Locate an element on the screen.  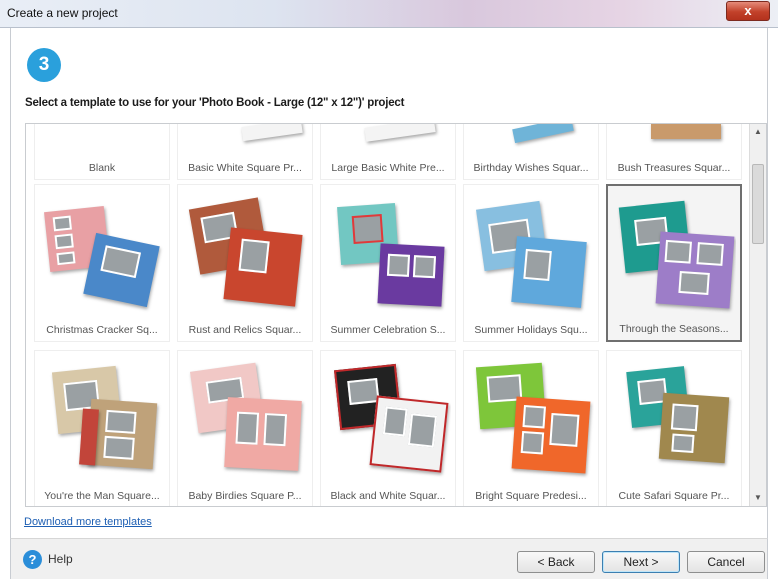
step-badge: 3 is located at coordinates (44, 65).